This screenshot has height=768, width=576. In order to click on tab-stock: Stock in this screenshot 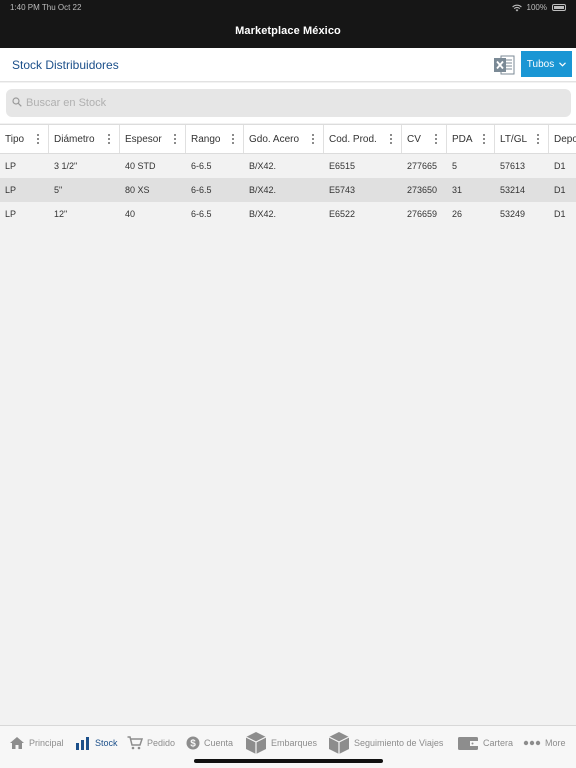, I will do `click(96, 743)`.